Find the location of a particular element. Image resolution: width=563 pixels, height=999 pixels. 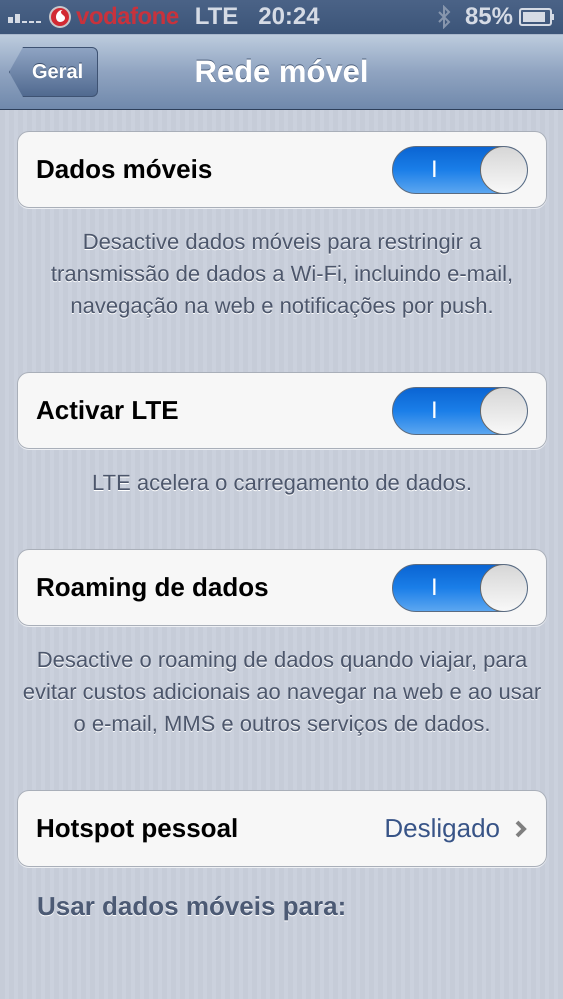

carrier-logo-icon is located at coordinates (60, 17).